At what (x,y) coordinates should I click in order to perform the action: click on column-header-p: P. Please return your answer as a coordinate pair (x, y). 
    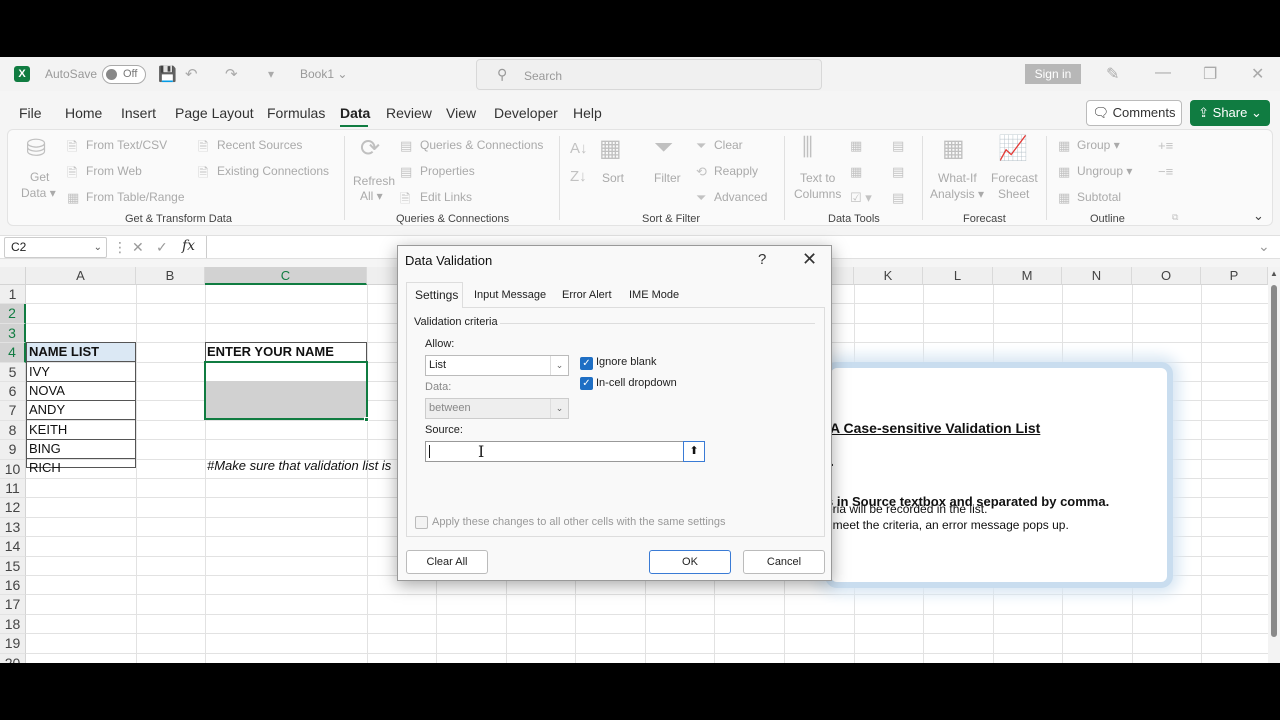
    Looking at the image, I should click on (1234, 276).